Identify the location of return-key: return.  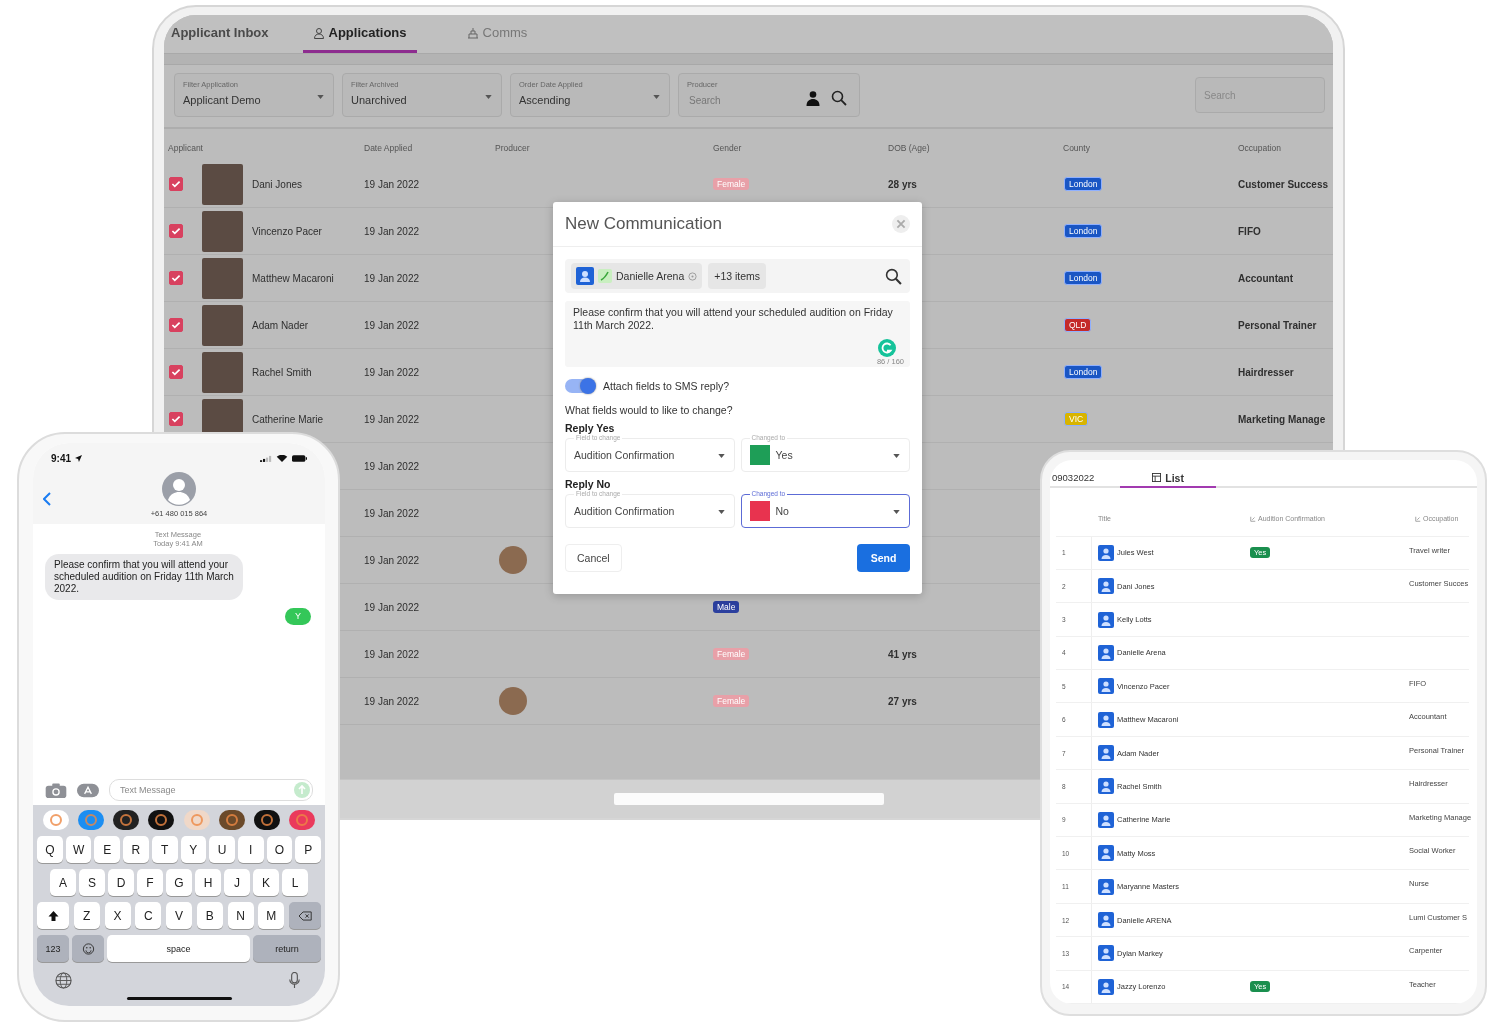
(287, 948).